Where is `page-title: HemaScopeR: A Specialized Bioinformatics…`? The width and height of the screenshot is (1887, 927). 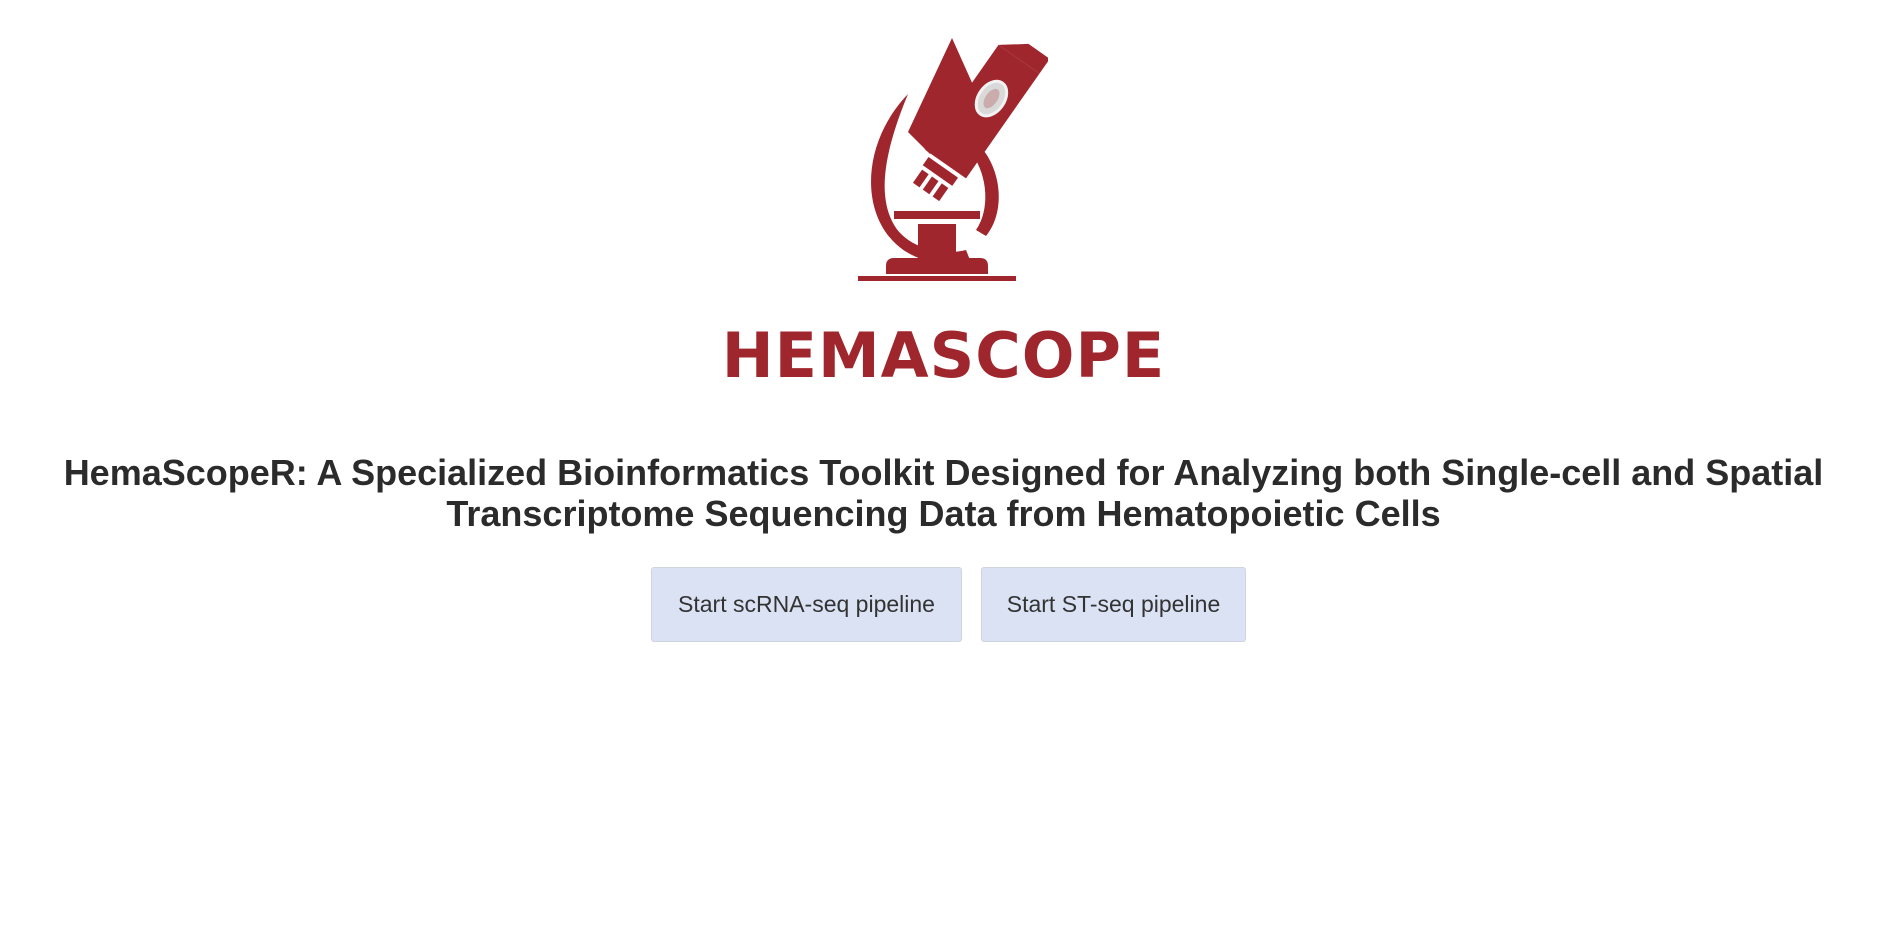 page-title: HemaScopeR: A Specialized Bioinformatics… is located at coordinates (943, 493).